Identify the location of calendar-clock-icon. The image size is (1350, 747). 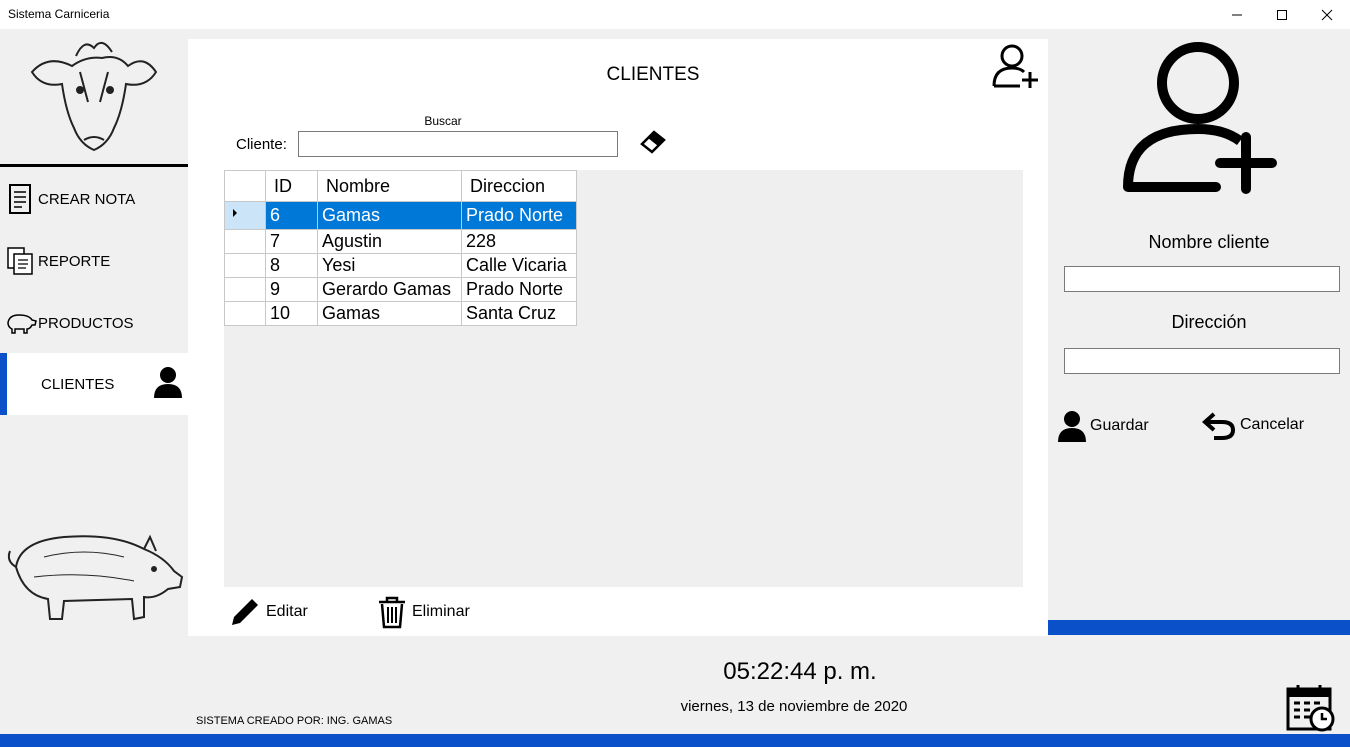
(1310, 708).